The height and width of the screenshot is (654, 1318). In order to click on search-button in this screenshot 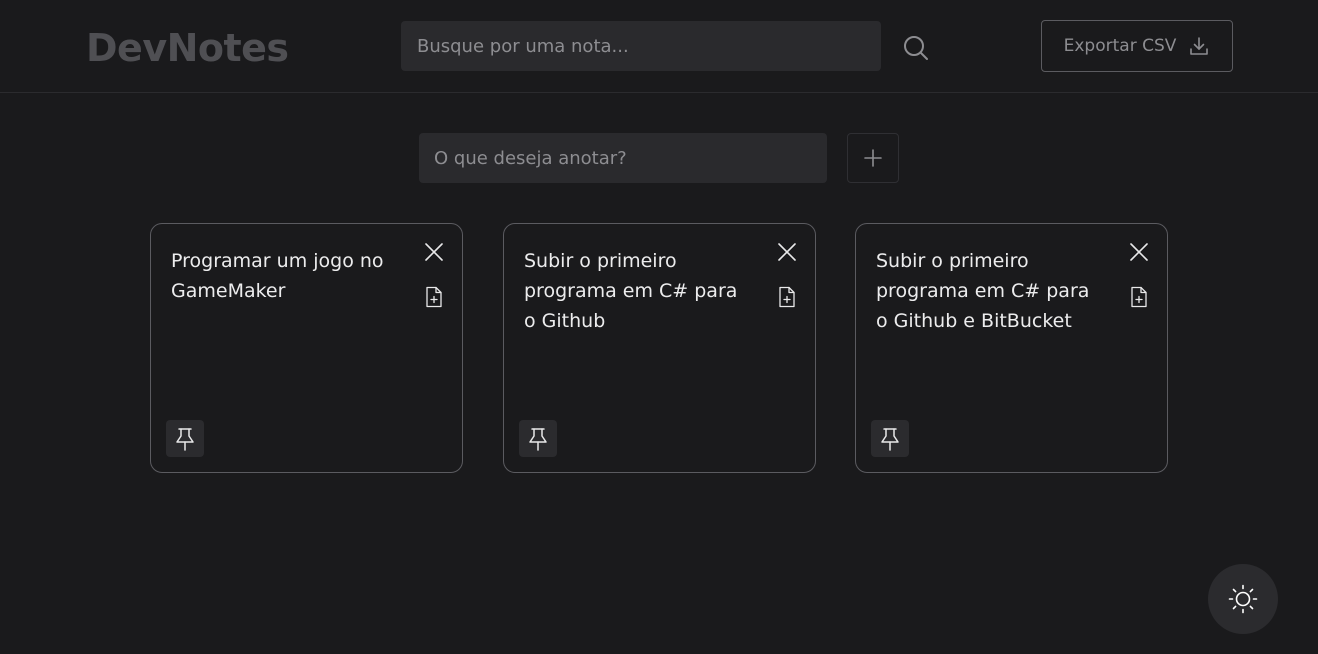, I will do `click(916, 48)`.